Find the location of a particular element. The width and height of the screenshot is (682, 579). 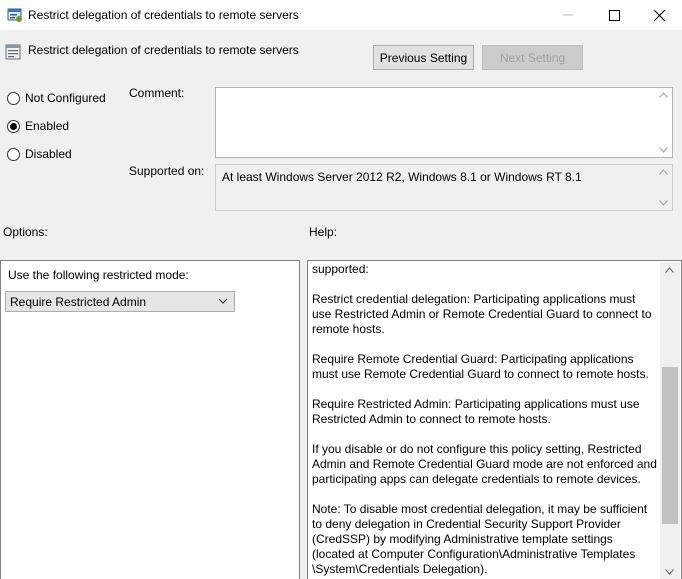

restricted-mode-label: Use the following restricted mode: is located at coordinates (98, 275).